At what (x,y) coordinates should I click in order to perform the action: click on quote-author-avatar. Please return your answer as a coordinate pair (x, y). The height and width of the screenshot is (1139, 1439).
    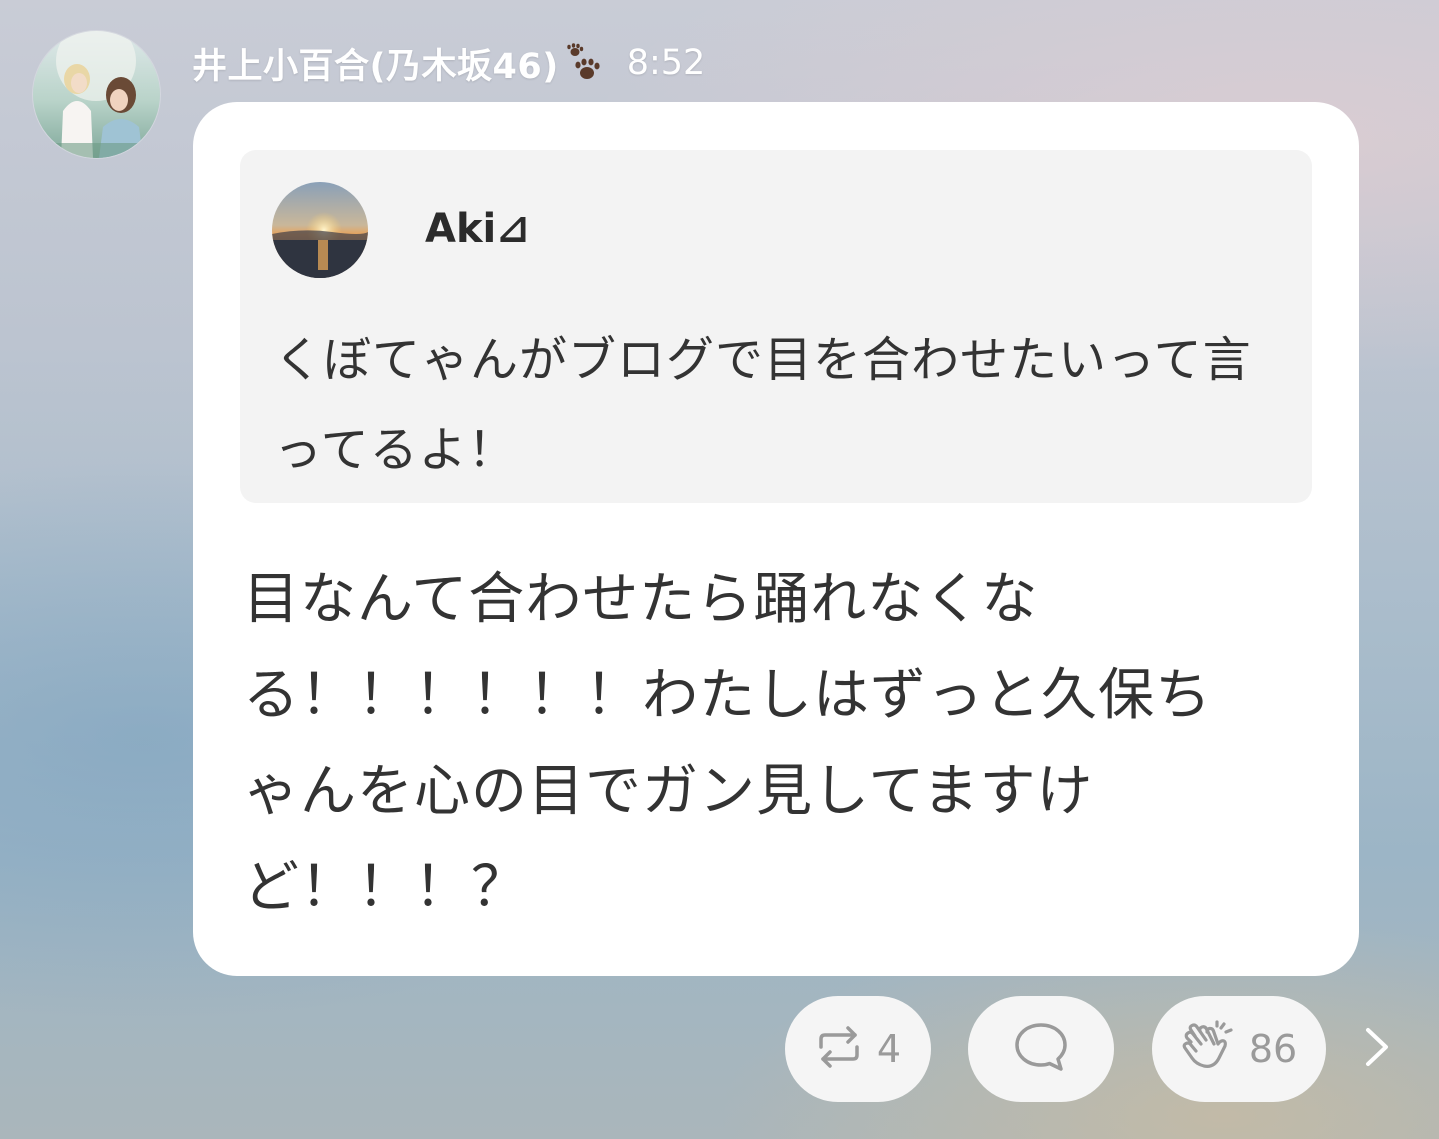
    Looking at the image, I should click on (320, 230).